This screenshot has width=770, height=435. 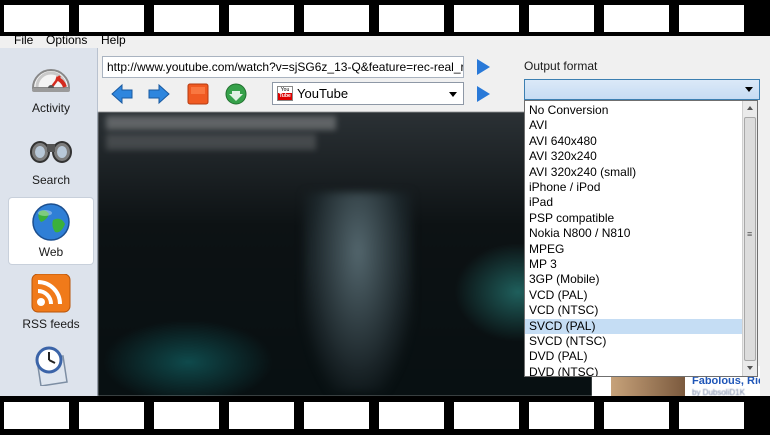 I want to click on dropdown-option: 3GP (Mobile), so click(x=634, y=279).